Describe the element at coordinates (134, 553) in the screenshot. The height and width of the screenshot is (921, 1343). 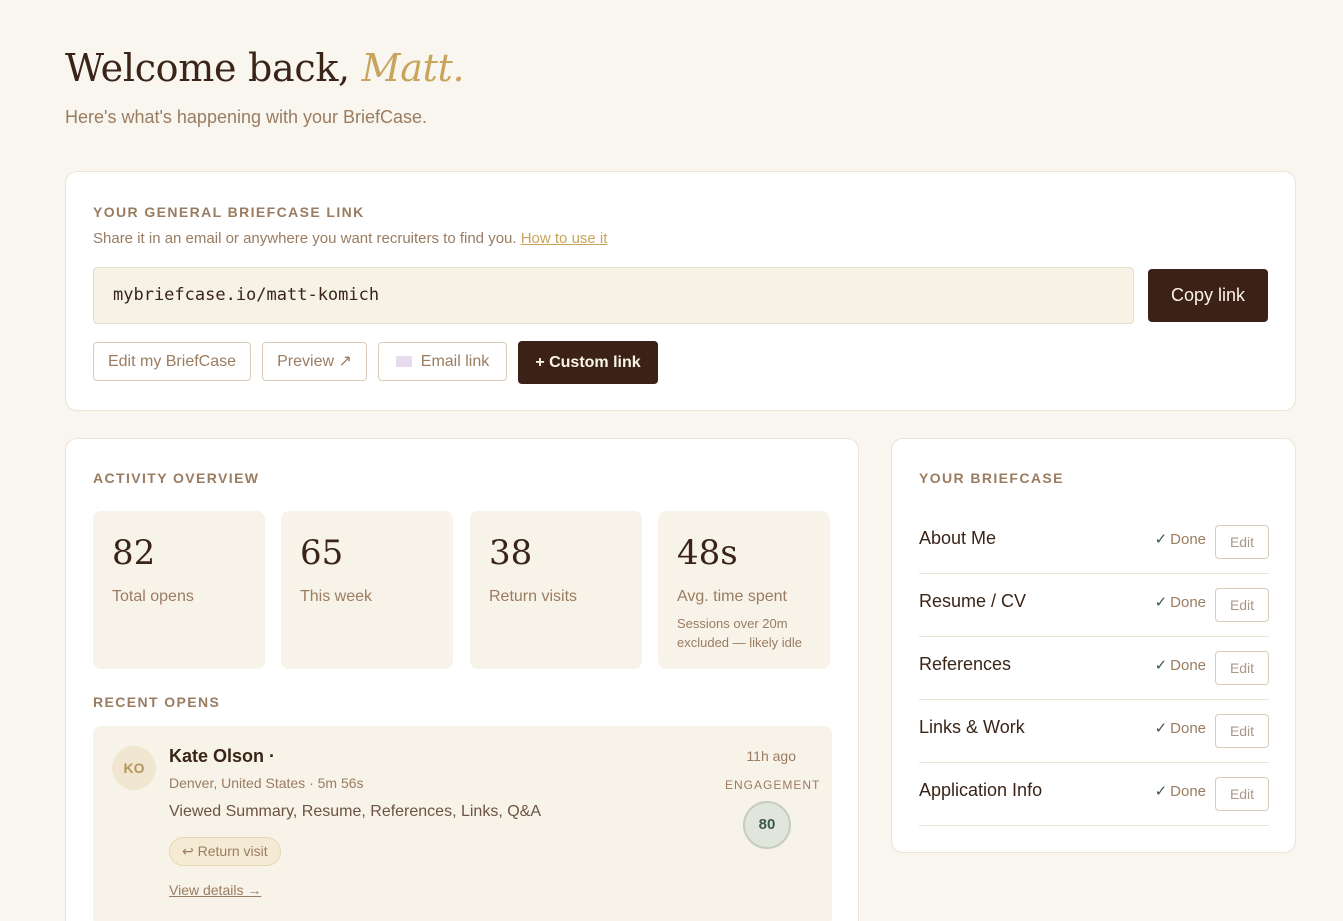
I see `stat-value: 82` at that location.